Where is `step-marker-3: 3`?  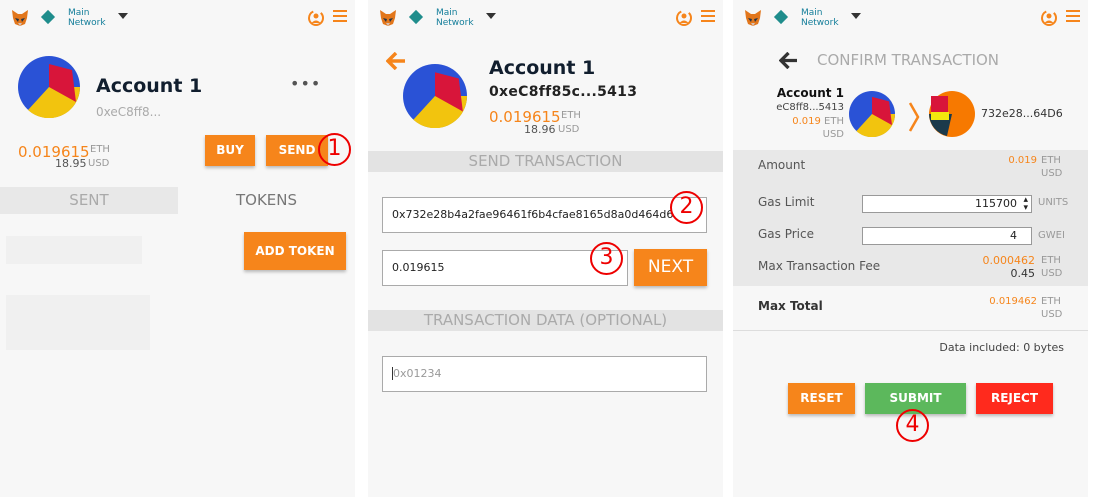
step-marker-3: 3 is located at coordinates (606, 258).